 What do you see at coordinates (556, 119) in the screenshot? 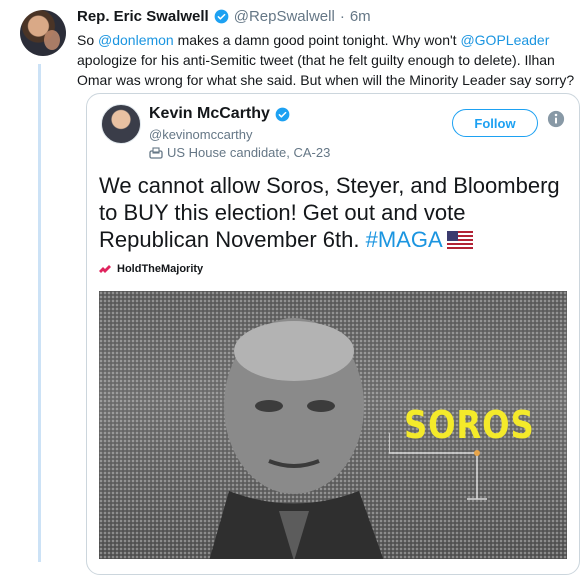
I see `info-icon` at bounding box center [556, 119].